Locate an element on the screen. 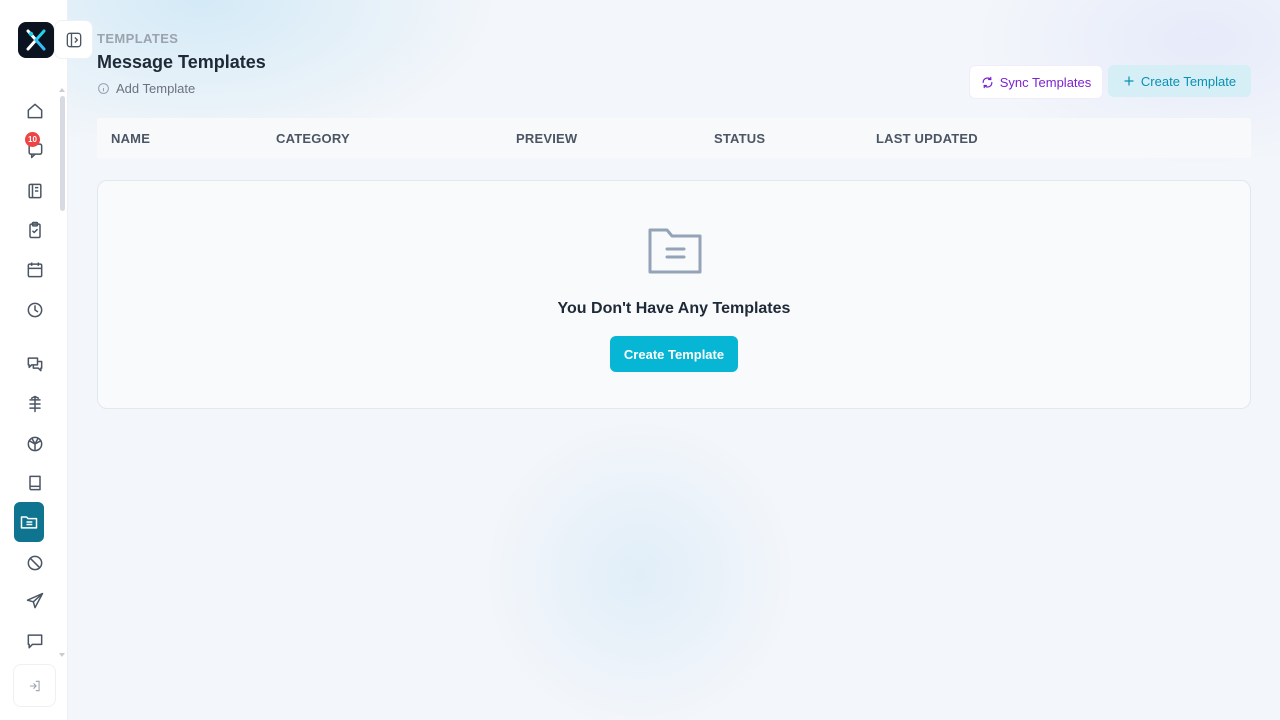 The width and height of the screenshot is (1280, 720). plus-icon is located at coordinates (1129, 81).